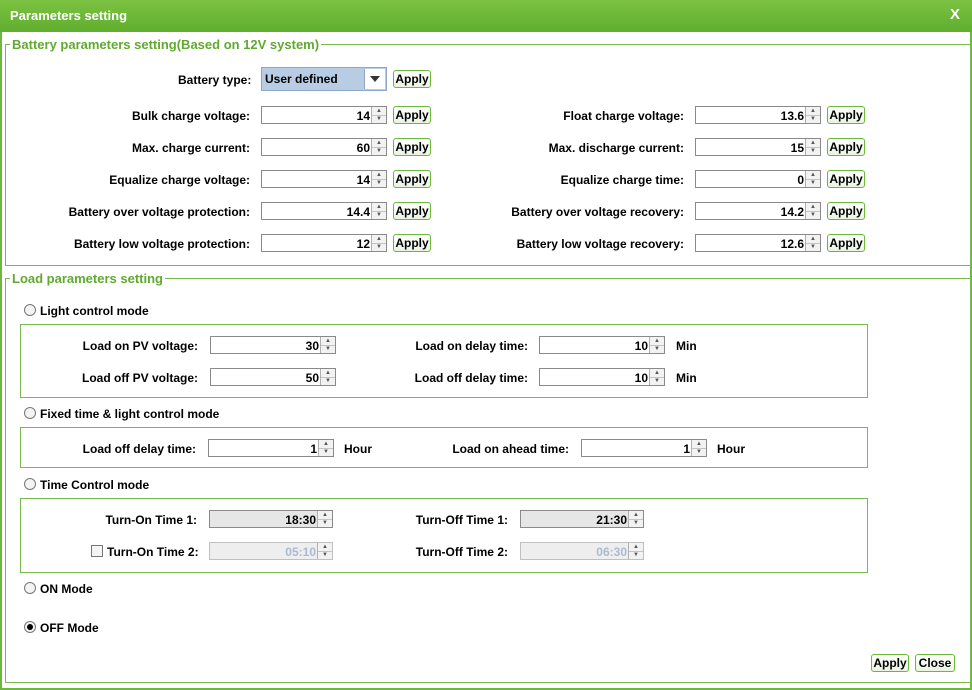  I want to click on float-charge-voltage-apply-button: Apply, so click(846, 115).